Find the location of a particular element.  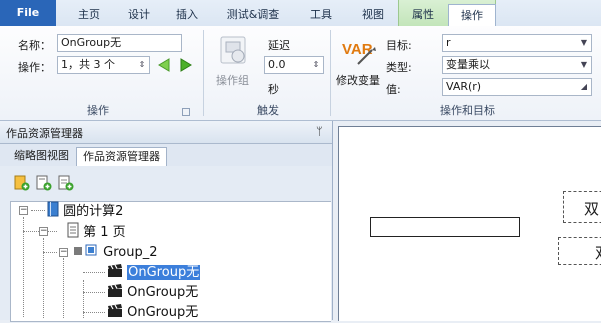

value-input: VAR(r) ◢ is located at coordinates (517, 87).